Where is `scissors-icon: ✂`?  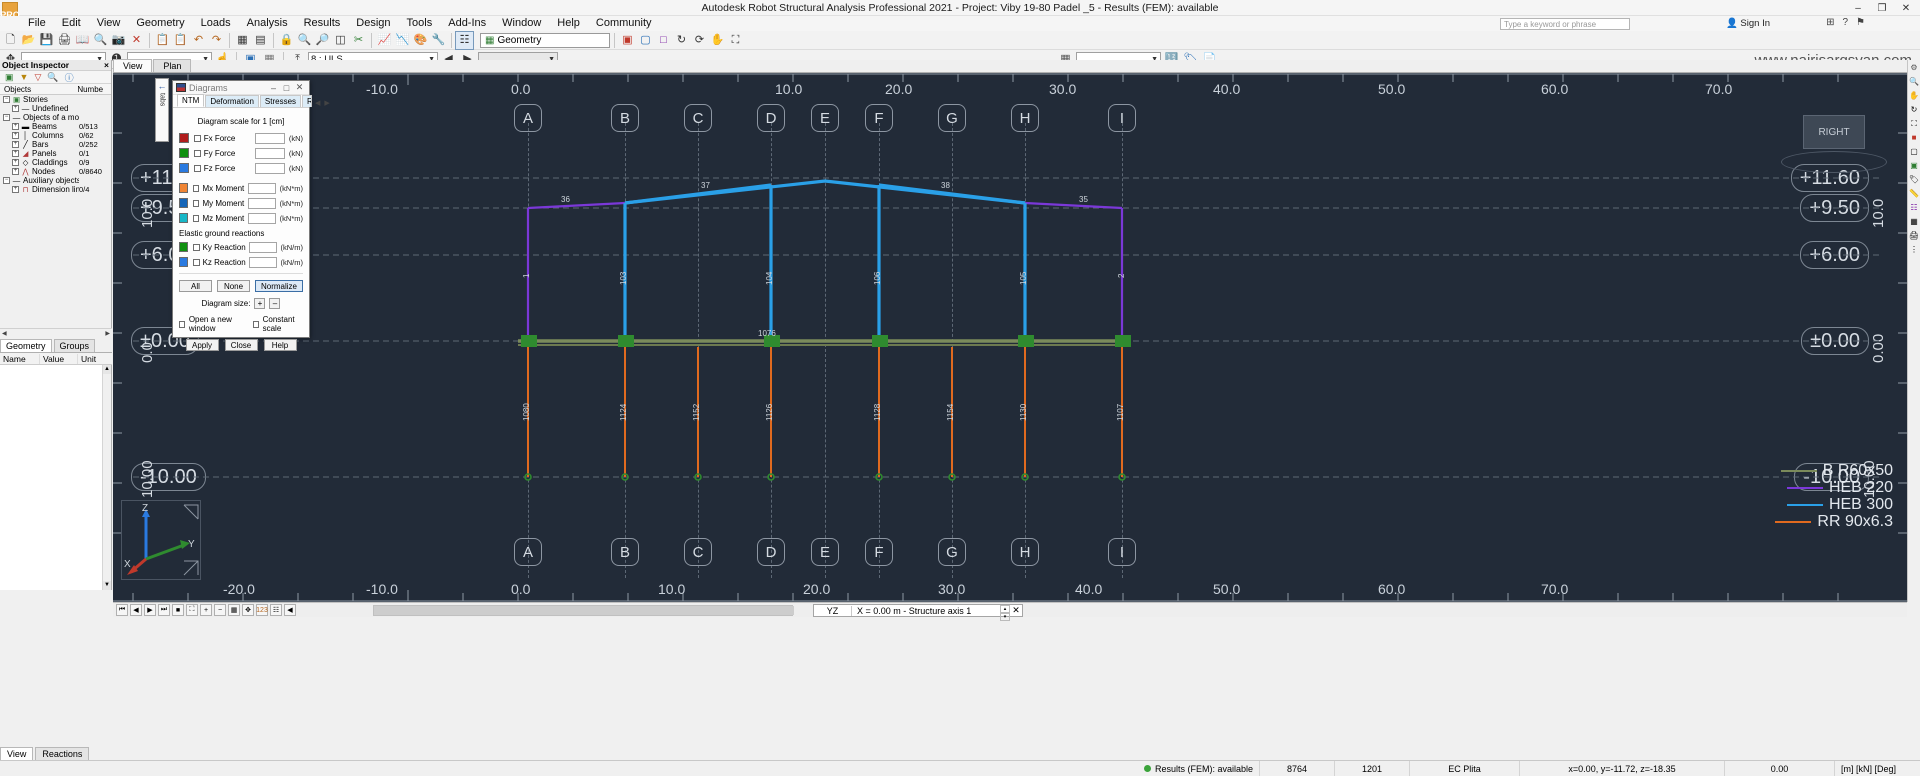
scissors-icon: ✂ is located at coordinates (358, 40).